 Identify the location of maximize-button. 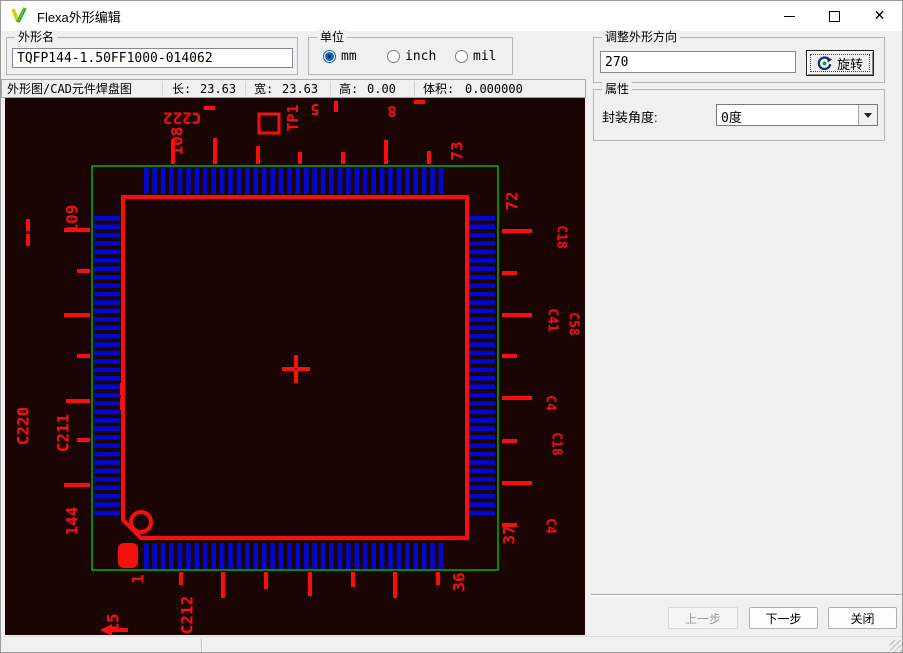
(834, 16).